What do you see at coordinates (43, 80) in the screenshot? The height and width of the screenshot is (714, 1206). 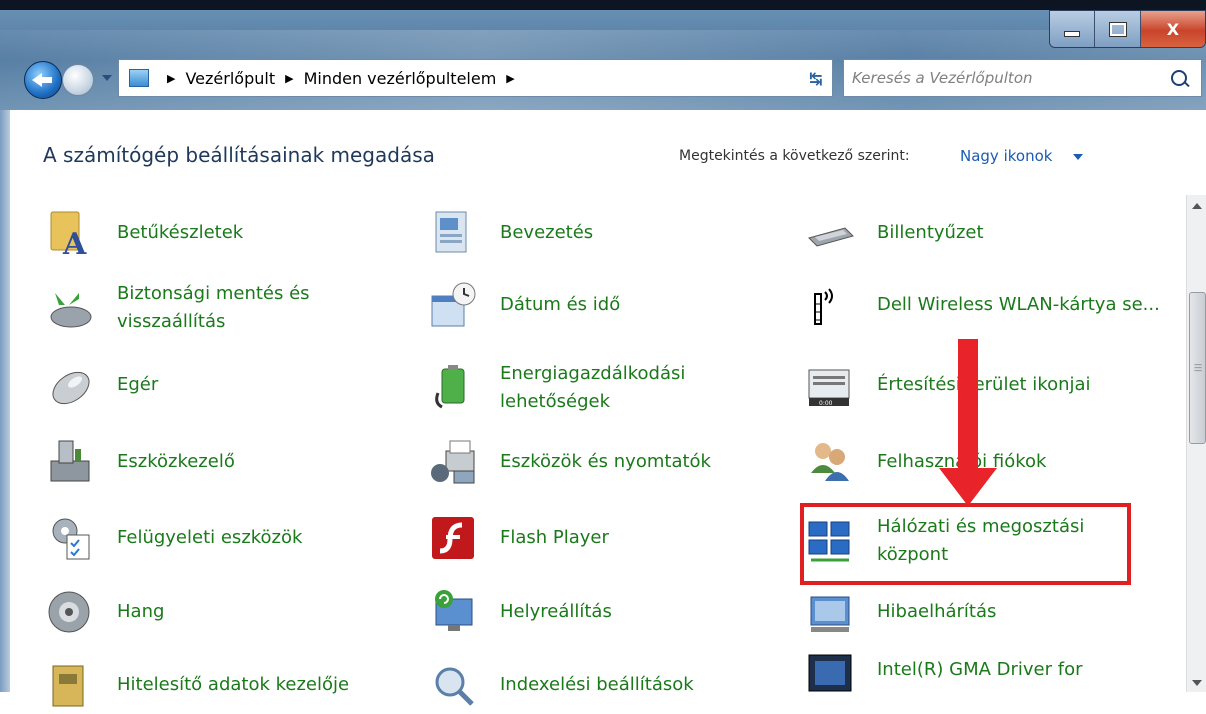 I see `back-button` at bounding box center [43, 80].